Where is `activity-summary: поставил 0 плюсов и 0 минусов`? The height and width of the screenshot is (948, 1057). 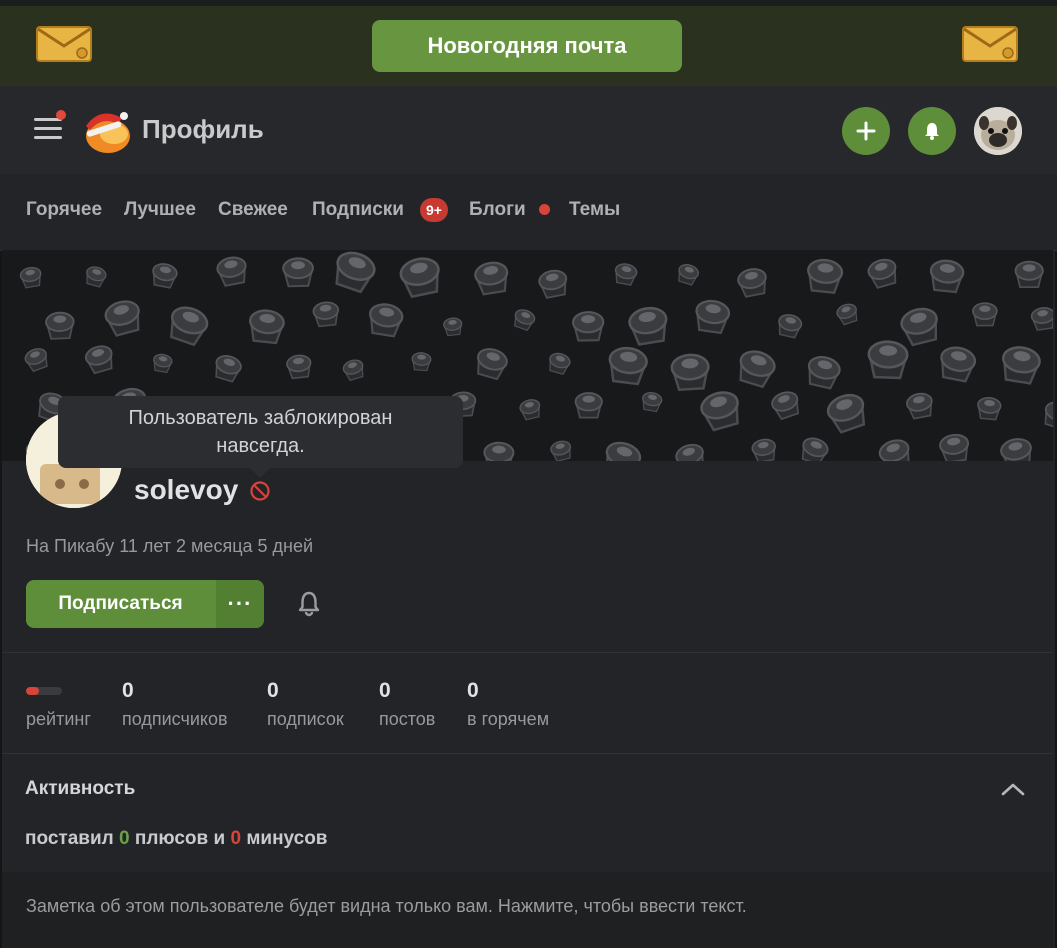
activity-summary: поставил 0 плюсов и 0 минусов is located at coordinates (176, 839).